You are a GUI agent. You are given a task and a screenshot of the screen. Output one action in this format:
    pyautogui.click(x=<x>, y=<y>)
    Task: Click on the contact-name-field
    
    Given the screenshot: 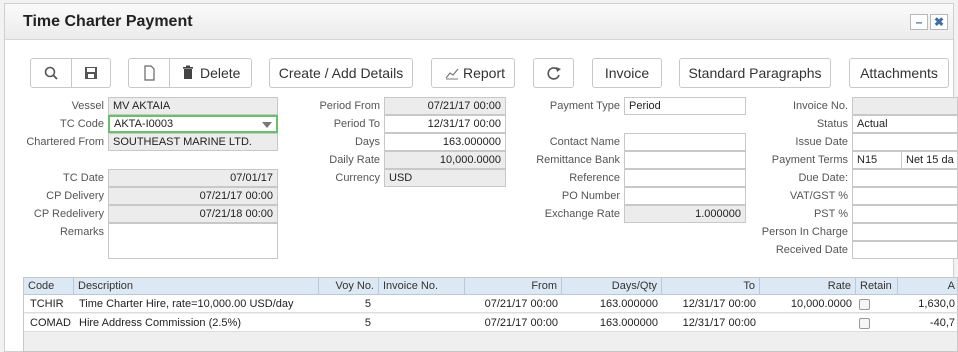 What is the action you would take?
    pyautogui.click(x=685, y=142)
    